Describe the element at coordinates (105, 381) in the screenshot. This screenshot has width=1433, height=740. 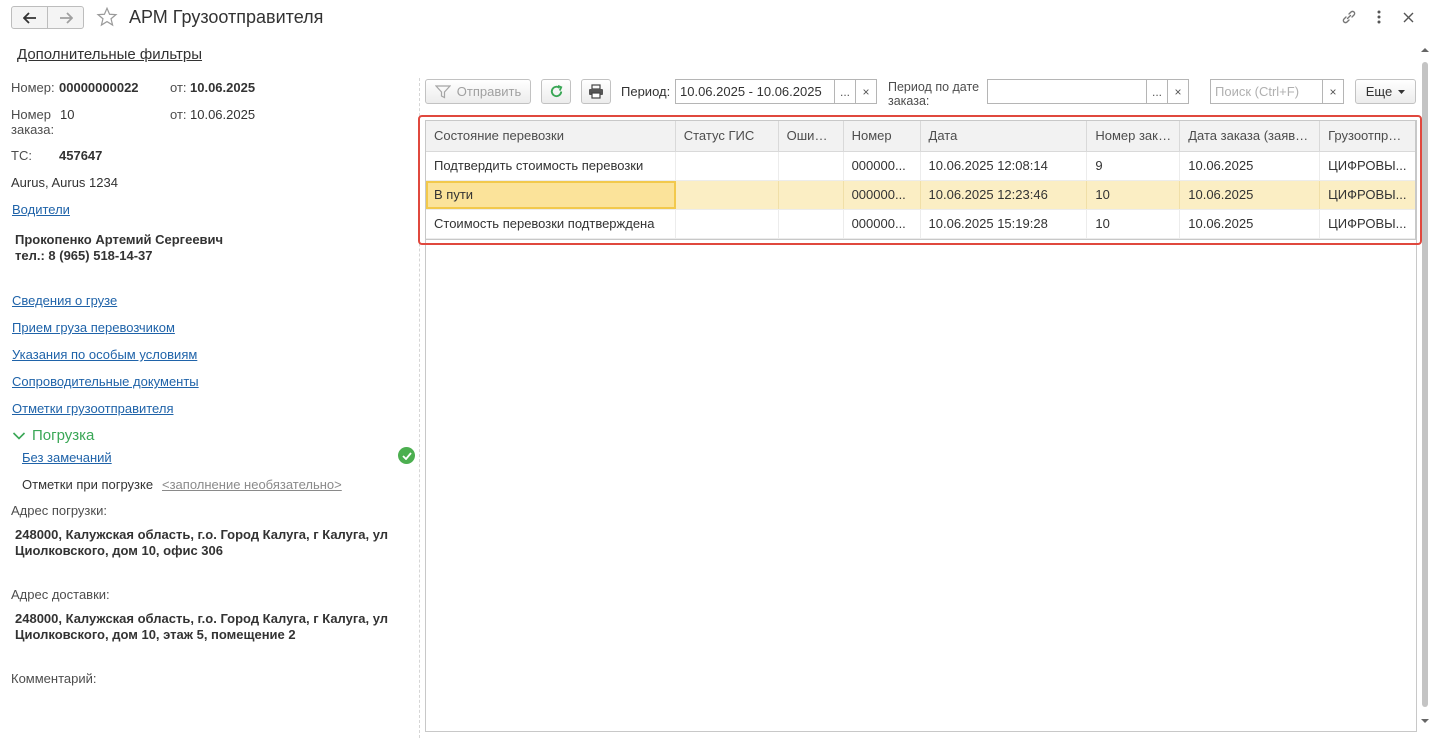
I see `accompanying-docs-link: Сопроводительные документы` at that location.